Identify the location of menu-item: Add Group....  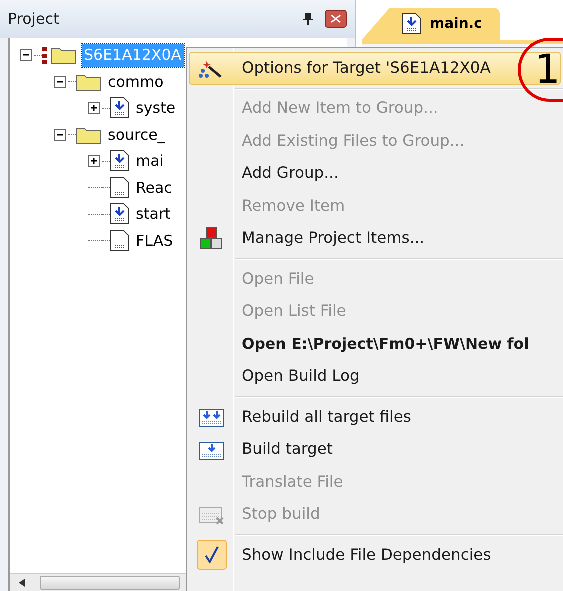
(375, 174).